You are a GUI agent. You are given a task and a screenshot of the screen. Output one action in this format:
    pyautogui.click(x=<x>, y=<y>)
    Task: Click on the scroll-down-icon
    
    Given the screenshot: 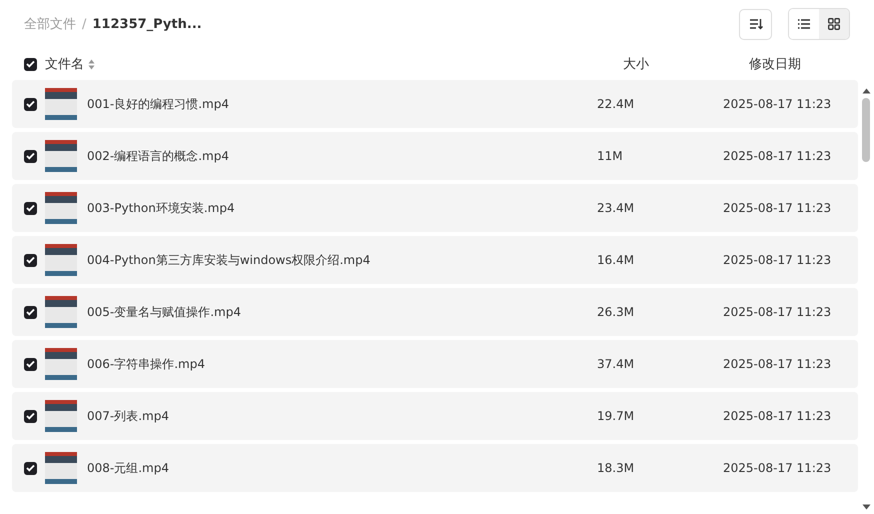 What is the action you would take?
    pyautogui.click(x=866, y=507)
    